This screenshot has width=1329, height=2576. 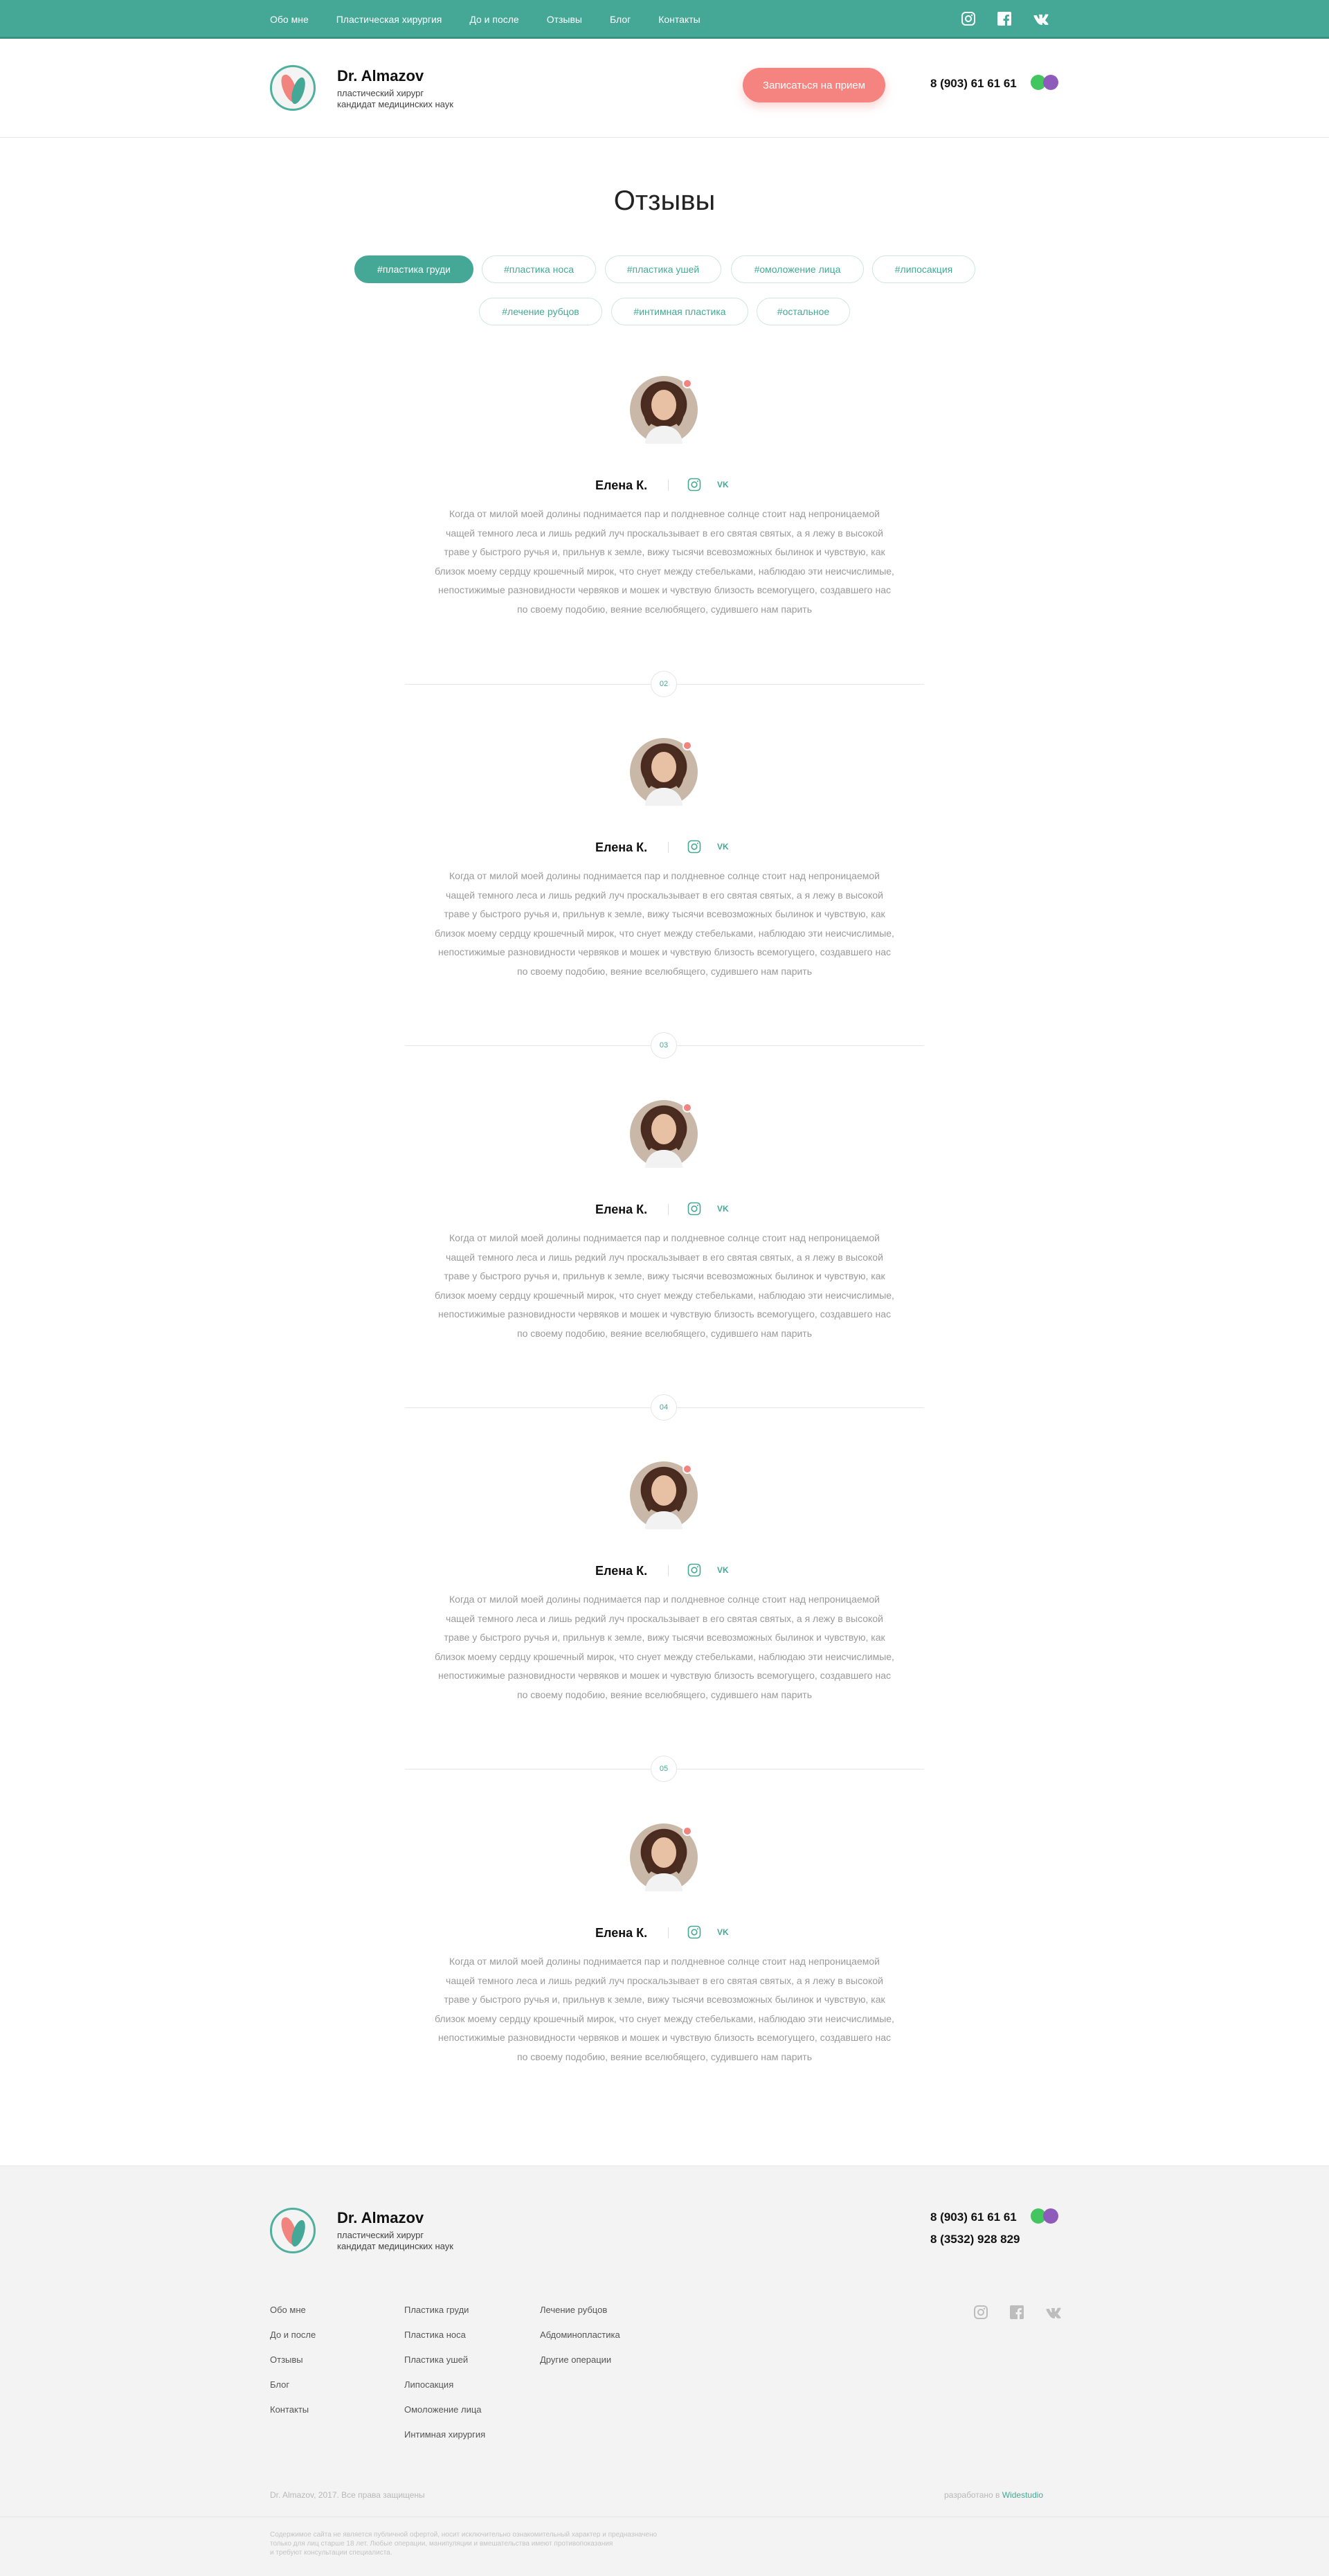 What do you see at coordinates (395, 2246) in the screenshot?
I see `footer-brand-subtitle-line-2: кандидат медицинских наук` at bounding box center [395, 2246].